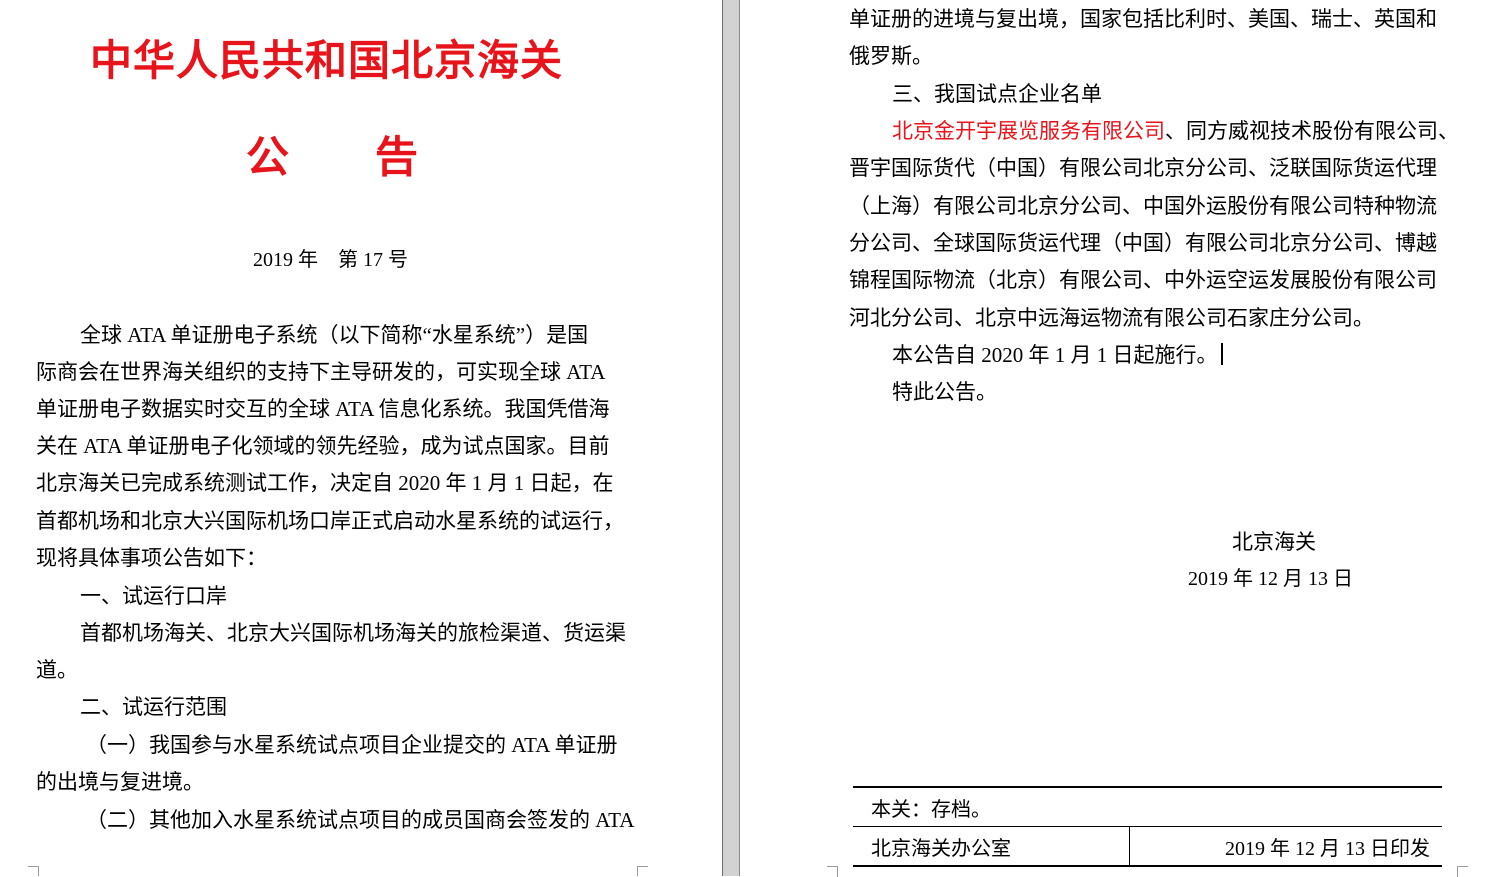 The height and width of the screenshot is (877, 1489). I want to click on body-line: 关在 ATA 单证册电子化领域的领先经验，成为试点国家。目前, so click(323, 446).